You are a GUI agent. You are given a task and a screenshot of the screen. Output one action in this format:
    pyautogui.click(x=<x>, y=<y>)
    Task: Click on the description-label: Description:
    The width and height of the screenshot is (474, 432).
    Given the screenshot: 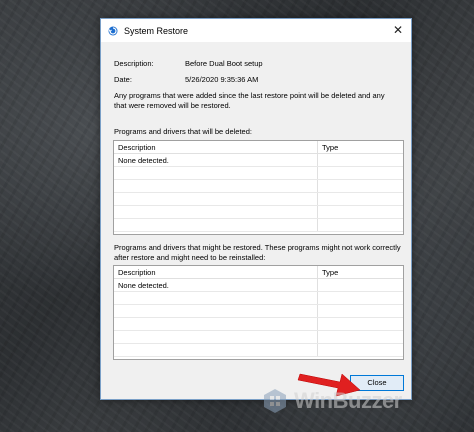 What is the action you would take?
    pyautogui.click(x=134, y=63)
    